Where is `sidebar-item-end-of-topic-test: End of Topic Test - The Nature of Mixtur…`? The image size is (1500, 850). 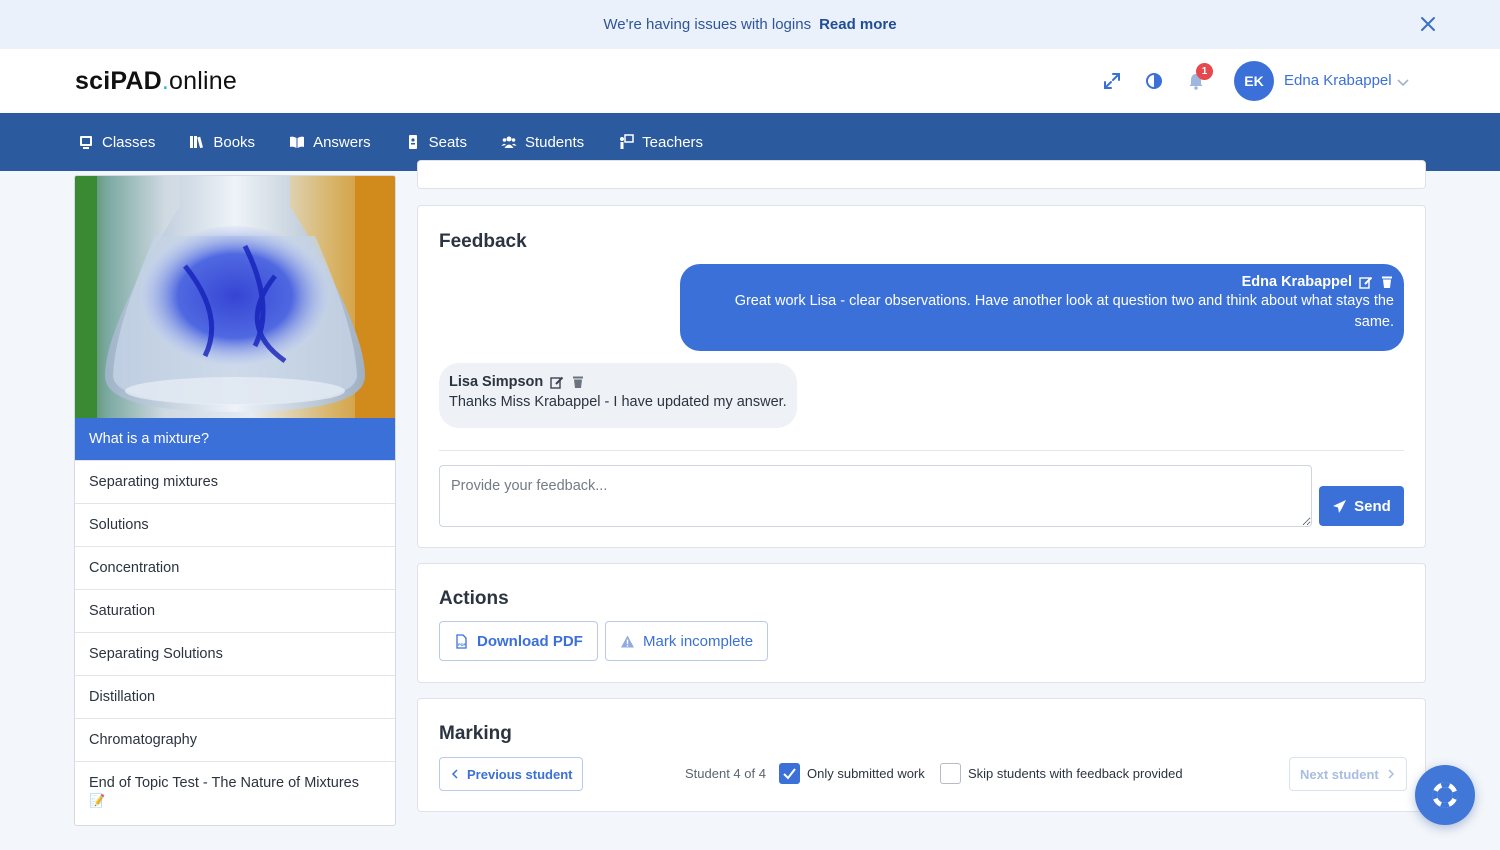
sidebar-item-end-of-topic-test: End of Topic Test - The Nature of Mixtur… is located at coordinates (235, 793).